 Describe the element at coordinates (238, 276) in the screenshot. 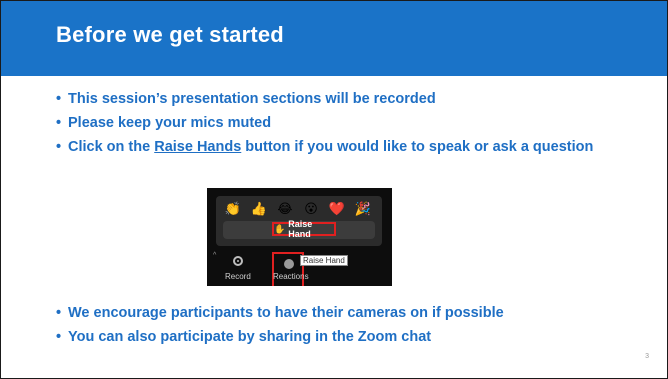

I see `record-label: Record` at that location.